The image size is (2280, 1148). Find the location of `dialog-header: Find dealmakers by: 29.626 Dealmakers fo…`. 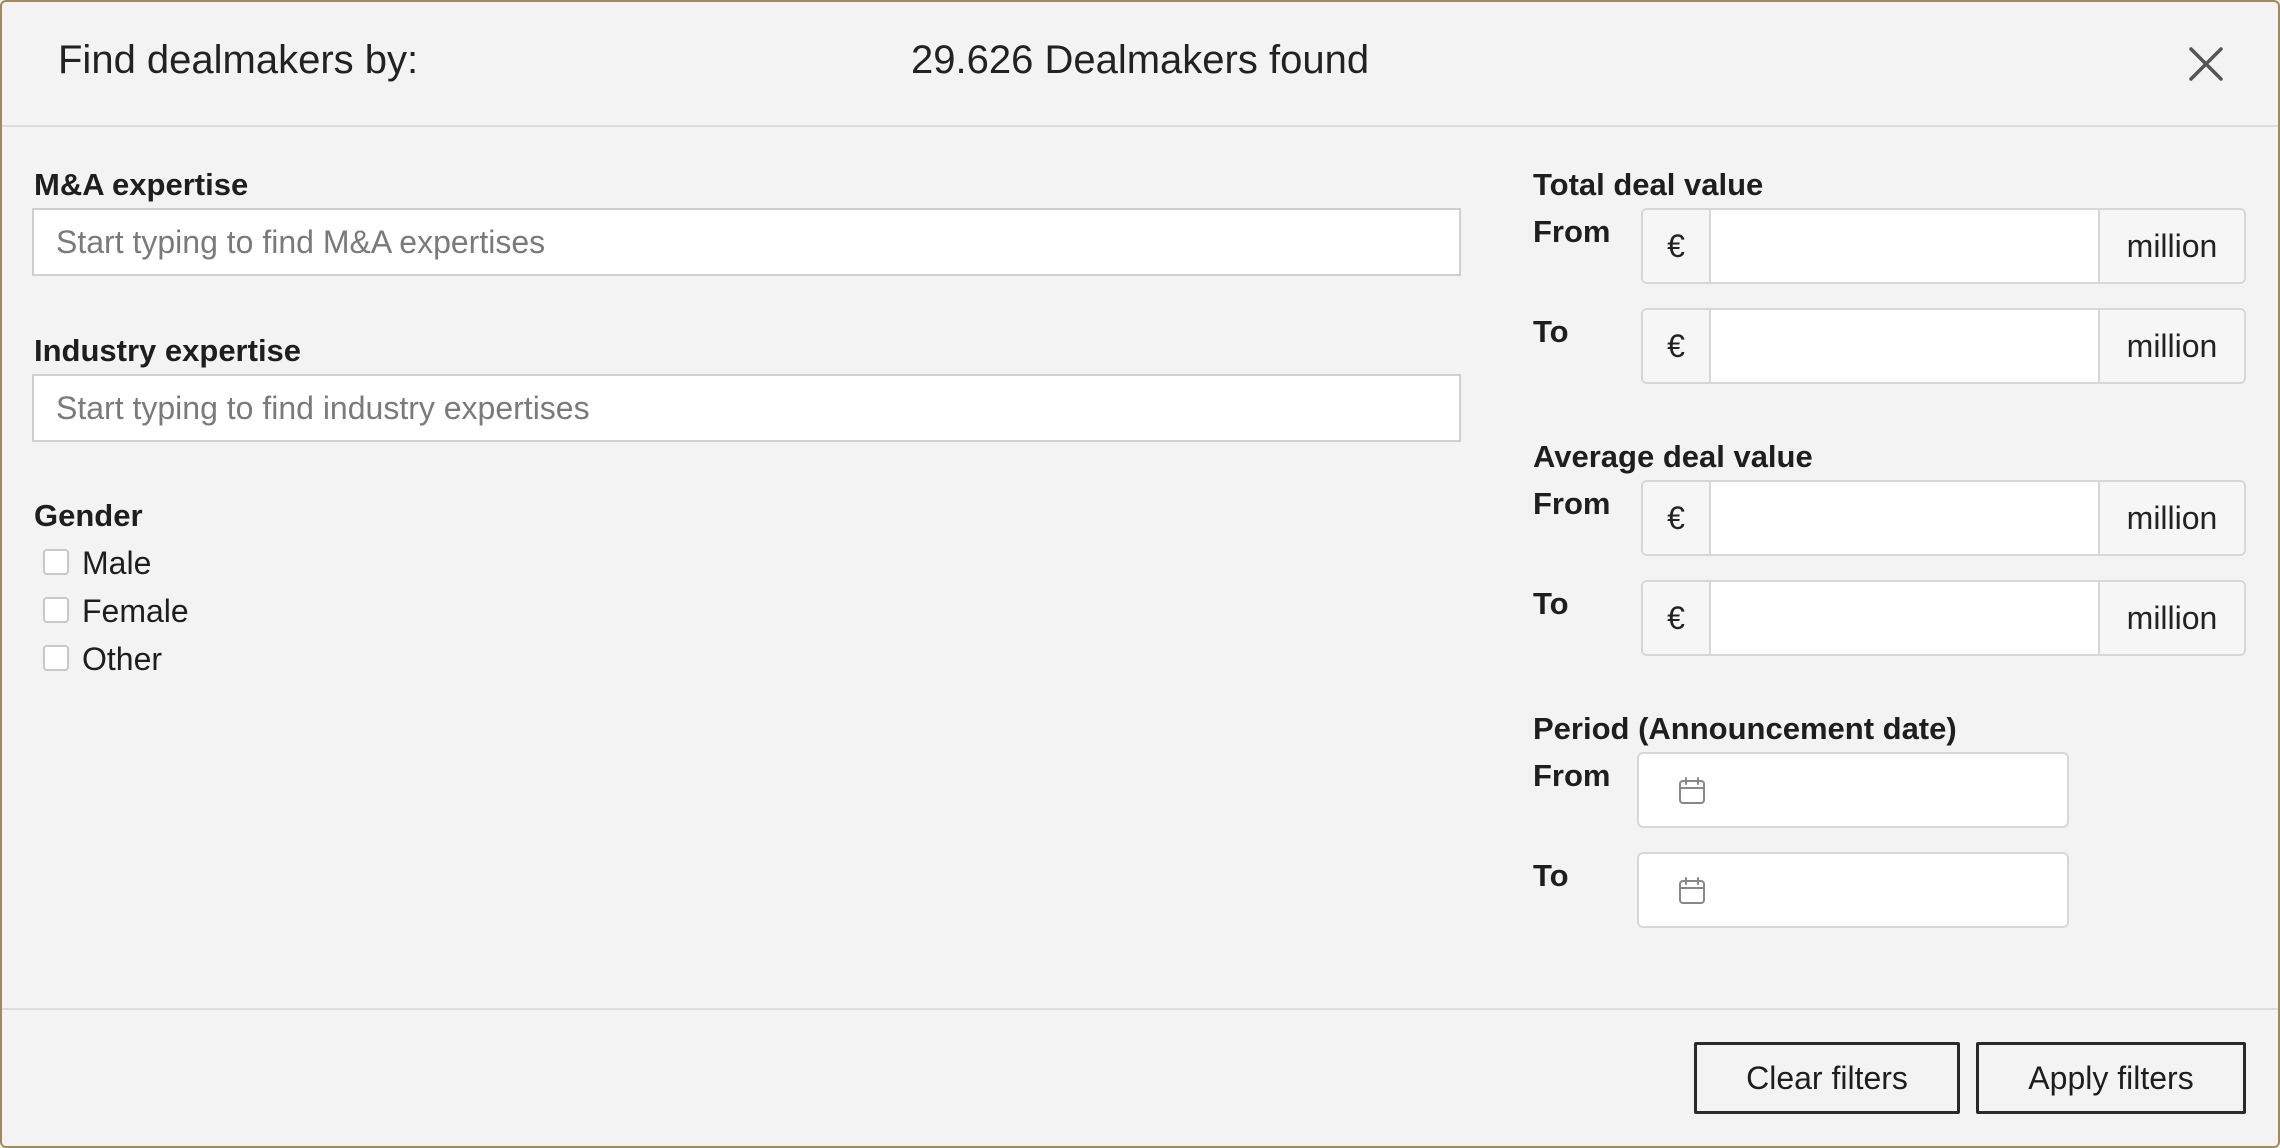

dialog-header: Find dealmakers by: 29.626 Dealmakers fo… is located at coordinates (1140, 63).